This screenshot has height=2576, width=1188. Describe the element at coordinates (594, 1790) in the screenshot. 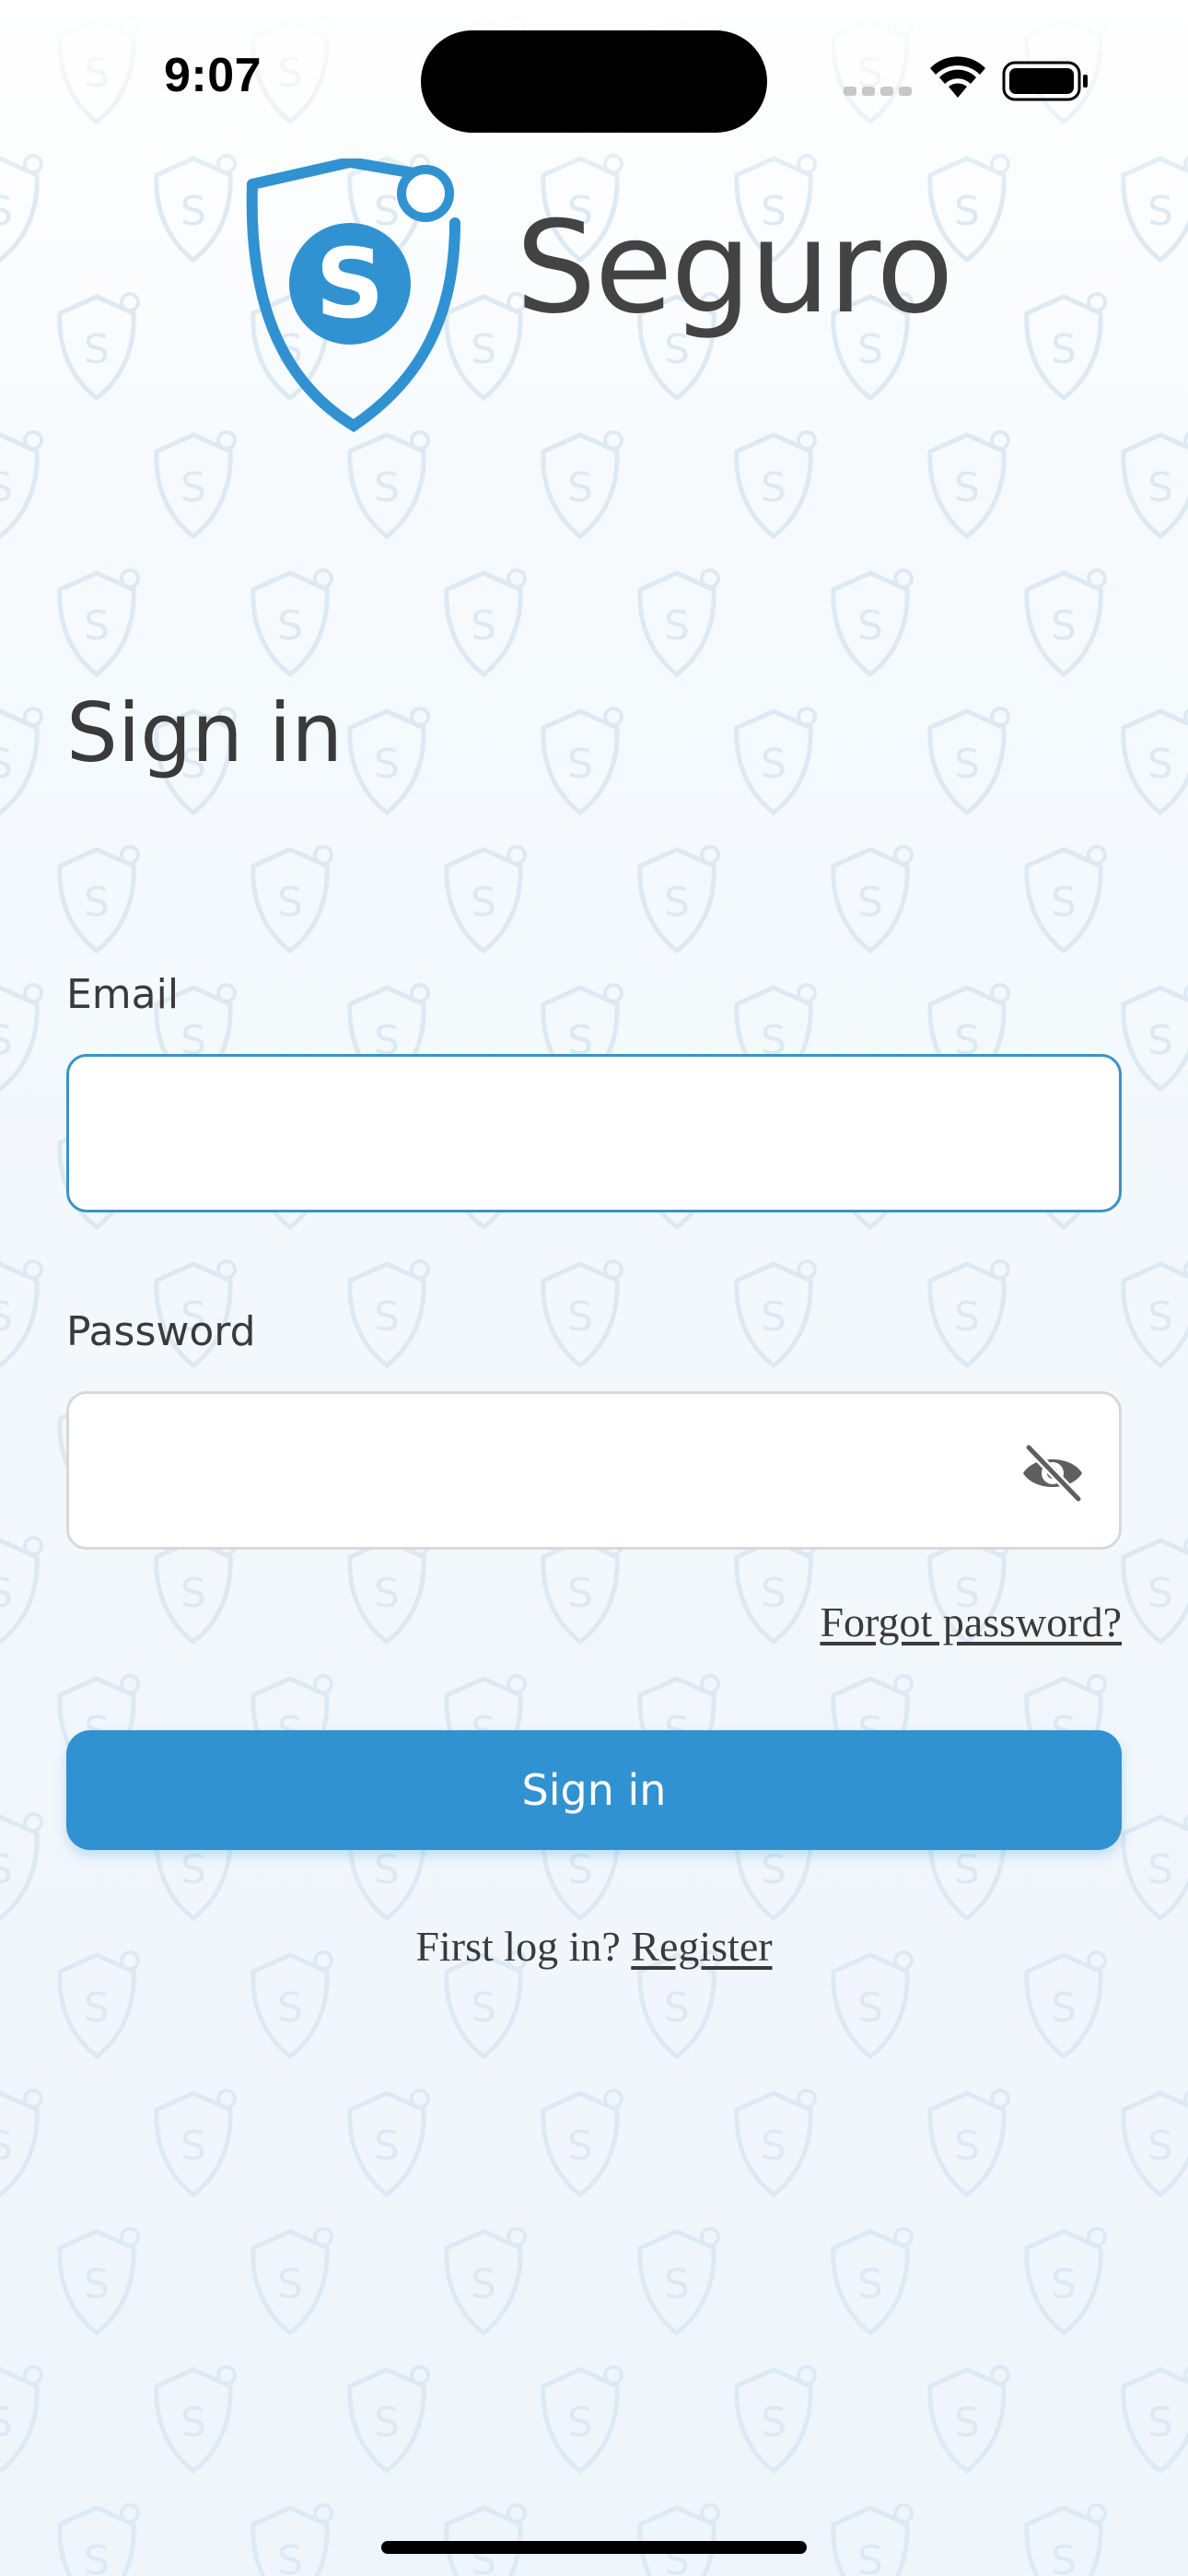

I see `sign-in-button: Sign in` at that location.